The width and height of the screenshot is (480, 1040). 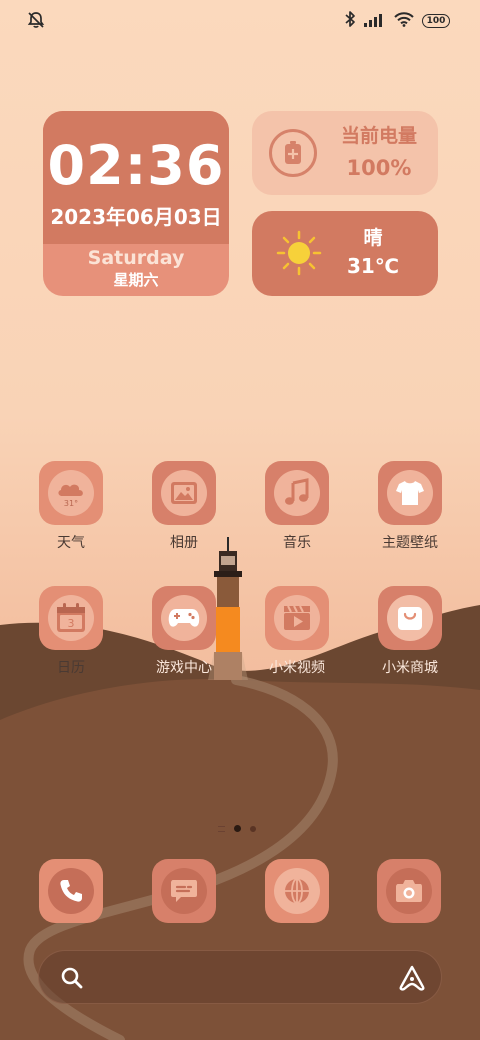 I want to click on app-game-center: 游戏中心, so click(x=184, y=641).